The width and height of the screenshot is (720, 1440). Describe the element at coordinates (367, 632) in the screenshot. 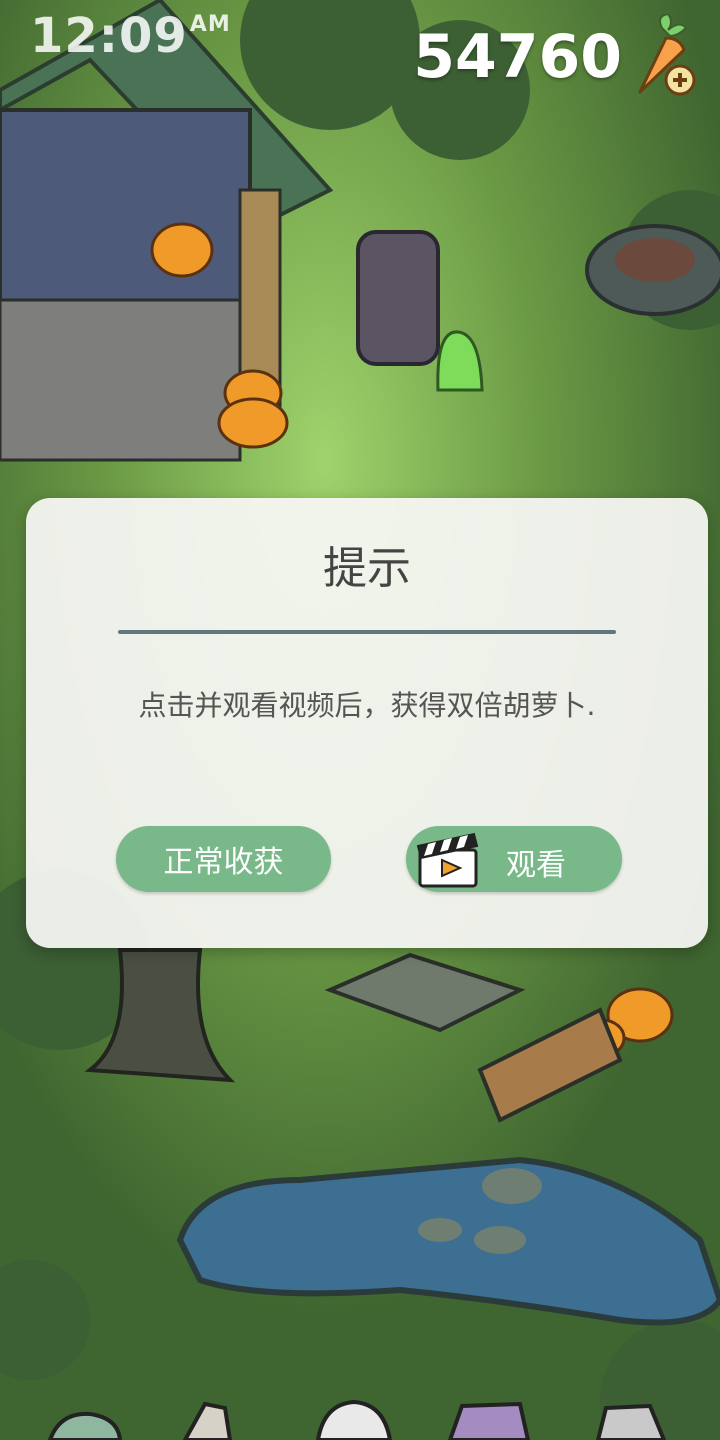

I see `dialog-divider` at that location.